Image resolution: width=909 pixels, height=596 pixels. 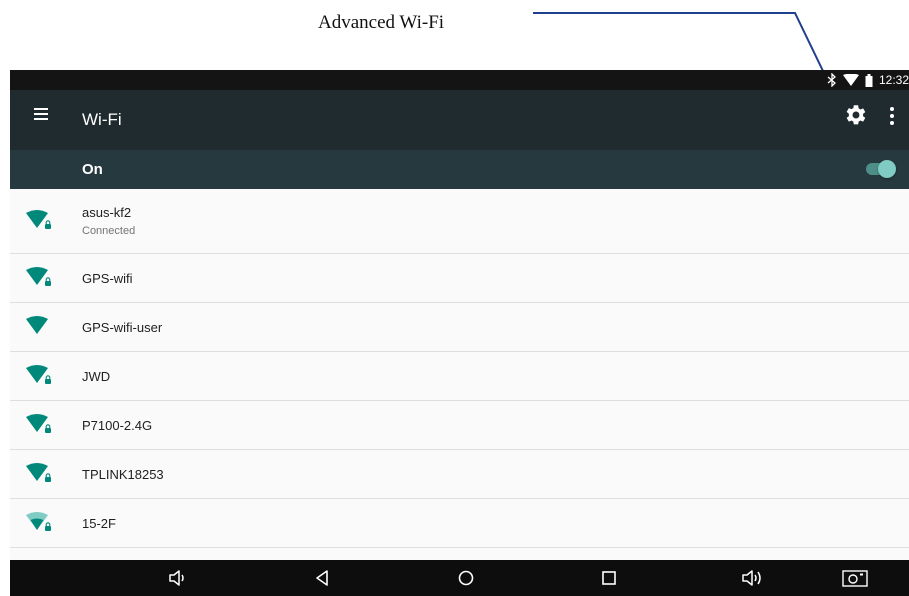 What do you see at coordinates (459, 169) in the screenshot?
I see `wifi-switch-bar: On` at bounding box center [459, 169].